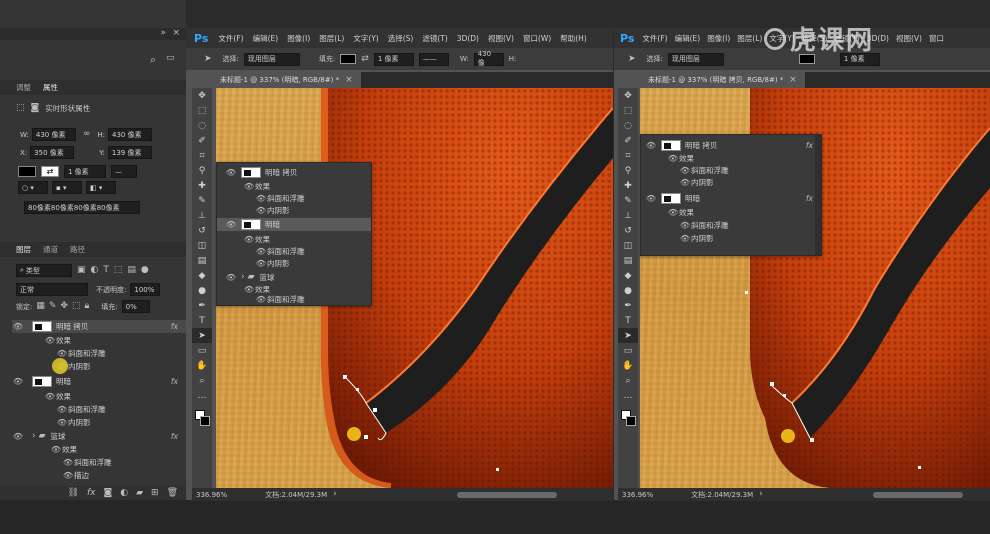 The width and height of the screenshot is (990, 534). Describe the element at coordinates (99, 326) in the screenshot. I see `layer-row: 👁︎ 明暗 拷贝 fx` at that location.